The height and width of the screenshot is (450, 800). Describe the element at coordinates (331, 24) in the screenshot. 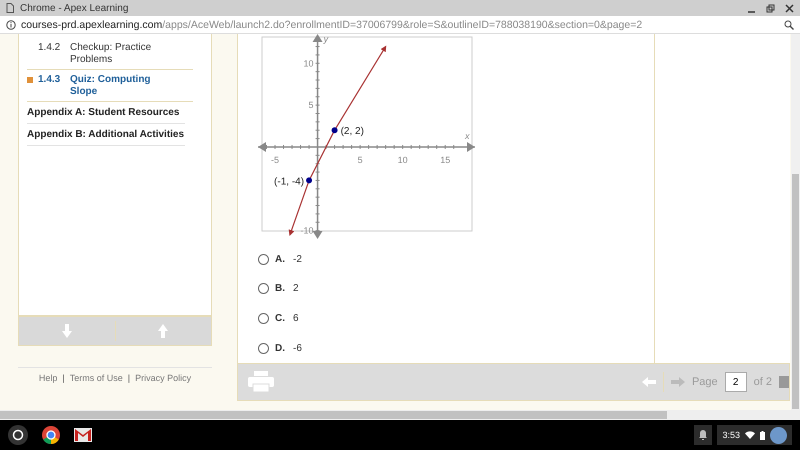

I see `url-text: courses-prd.apexlearning.com/apps/AceWeb/launch2.do?enrollmentID=37006799&role=S&outlineID=788038190&section=0&page=2` at that location.